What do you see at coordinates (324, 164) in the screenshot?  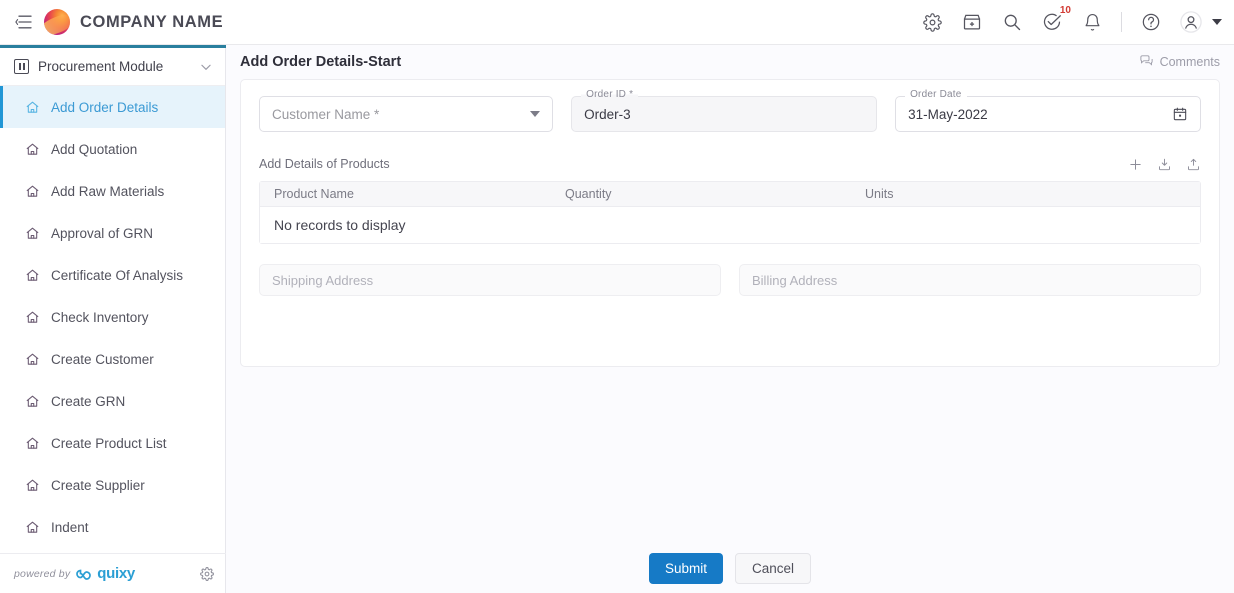 I see `products-section-label: Add Details of Products` at bounding box center [324, 164].